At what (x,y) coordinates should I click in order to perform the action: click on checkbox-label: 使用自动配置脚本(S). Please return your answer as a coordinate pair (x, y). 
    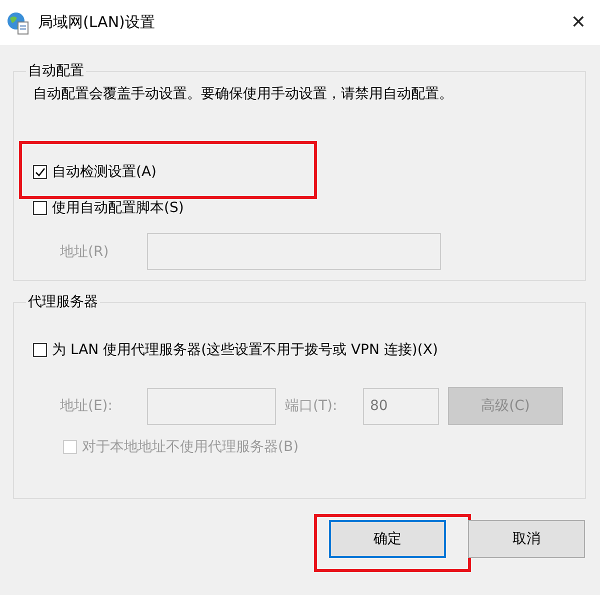
    Looking at the image, I should click on (118, 208).